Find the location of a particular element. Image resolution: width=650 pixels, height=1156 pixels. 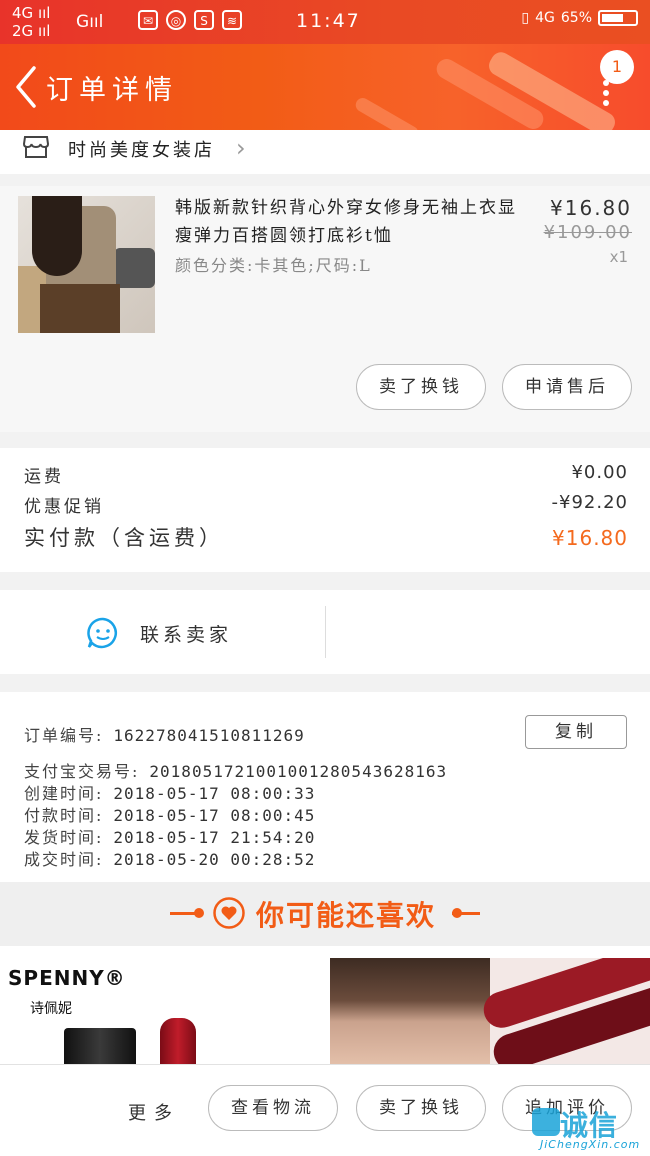

chevron-left-icon is located at coordinates (26, 87).